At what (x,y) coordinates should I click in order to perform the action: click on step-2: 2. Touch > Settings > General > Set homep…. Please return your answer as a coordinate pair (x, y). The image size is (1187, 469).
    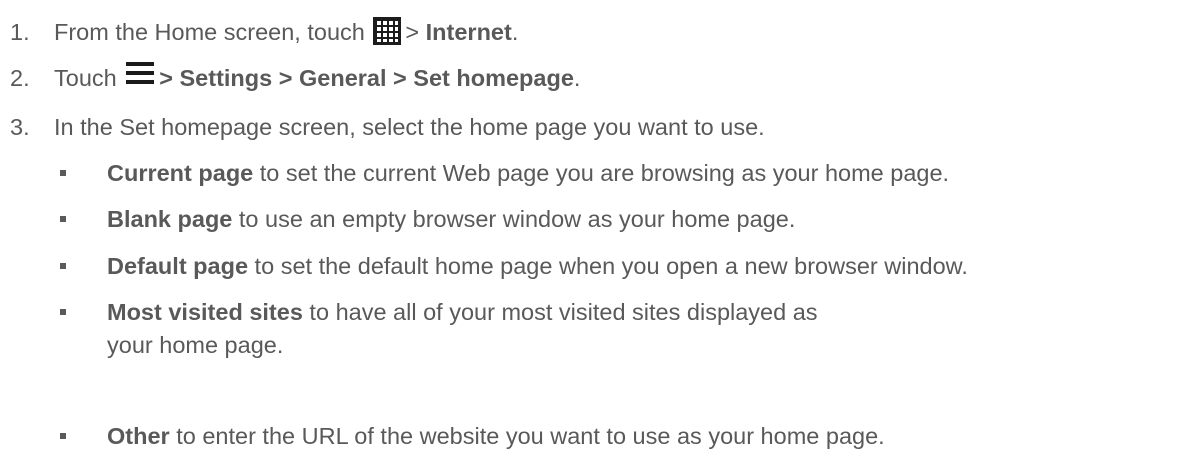
    Looking at the image, I should click on (295, 78).